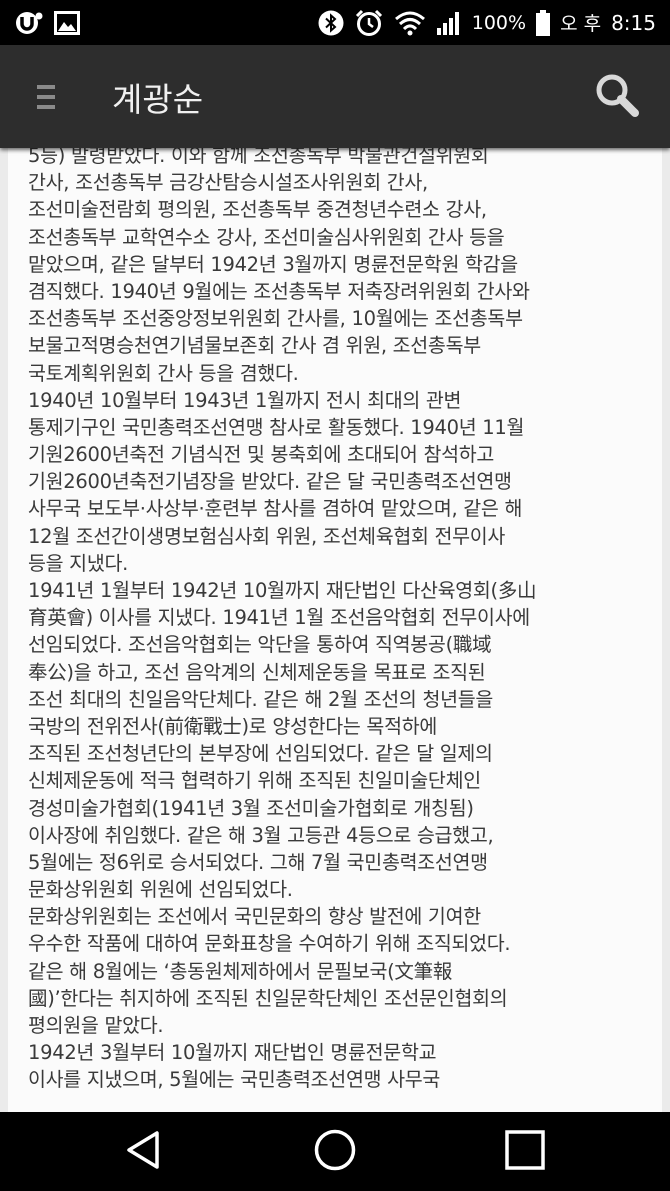 The image size is (670, 1191). I want to click on article-line: 育英會) 이사를 지냈다. 1941년 1월 조선음악협회 전무이사에, so click(279, 618).